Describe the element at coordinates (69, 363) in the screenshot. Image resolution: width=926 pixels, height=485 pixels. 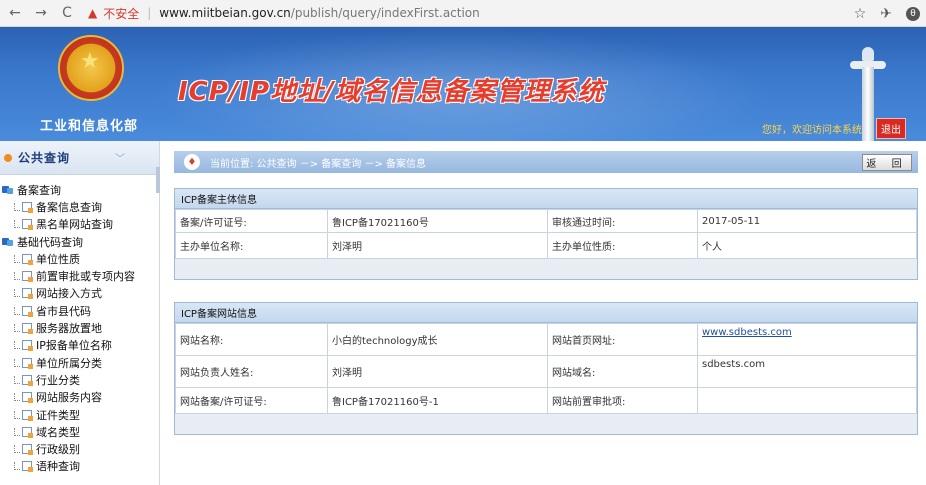
I see `sidebar-item-label: 单位所属分类` at that location.